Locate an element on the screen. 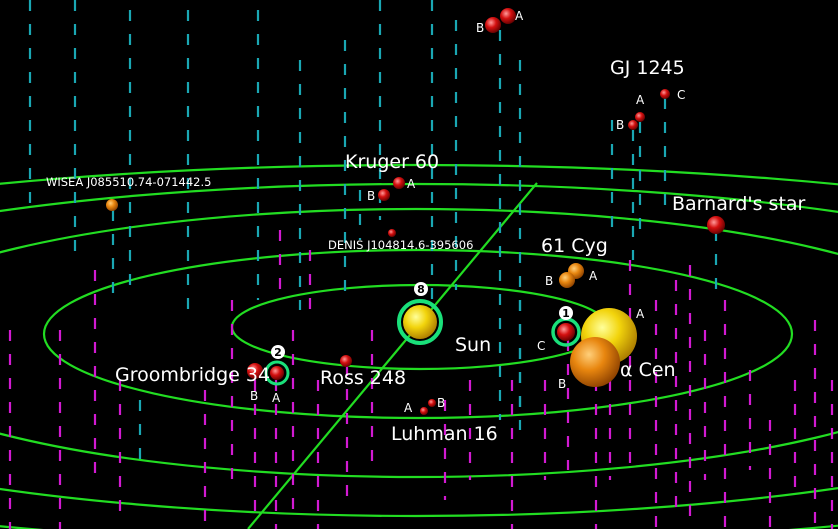 The image size is (838, 529). kruger60-b-sphere is located at coordinates (384, 195).